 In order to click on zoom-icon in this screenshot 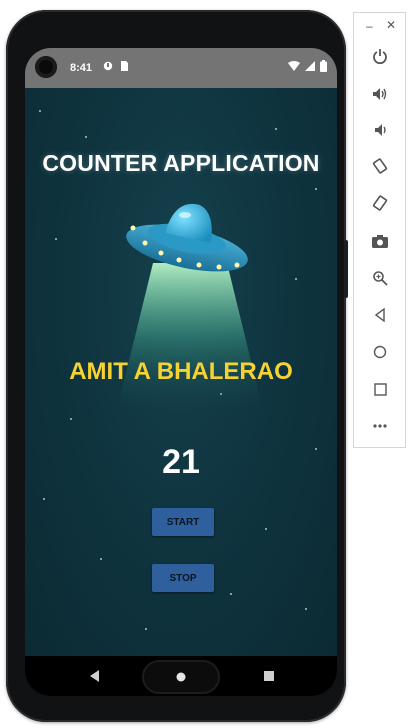, I will do `click(380, 278)`.